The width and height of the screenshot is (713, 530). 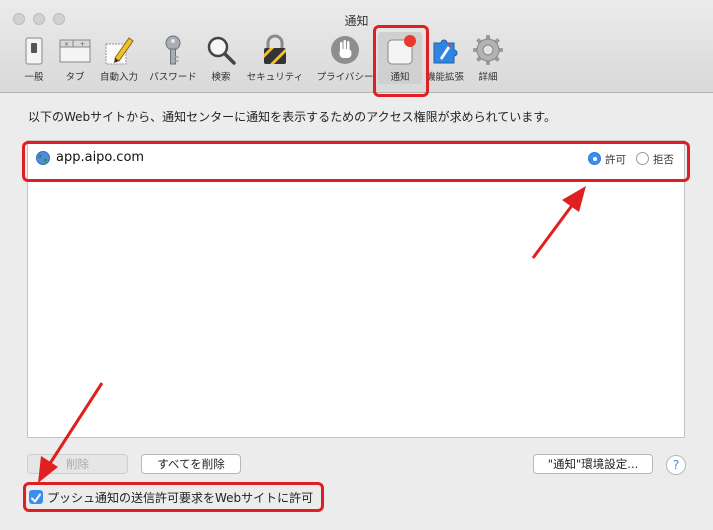 What do you see at coordinates (401, 50) in the screenshot?
I see `notification-icon` at bounding box center [401, 50].